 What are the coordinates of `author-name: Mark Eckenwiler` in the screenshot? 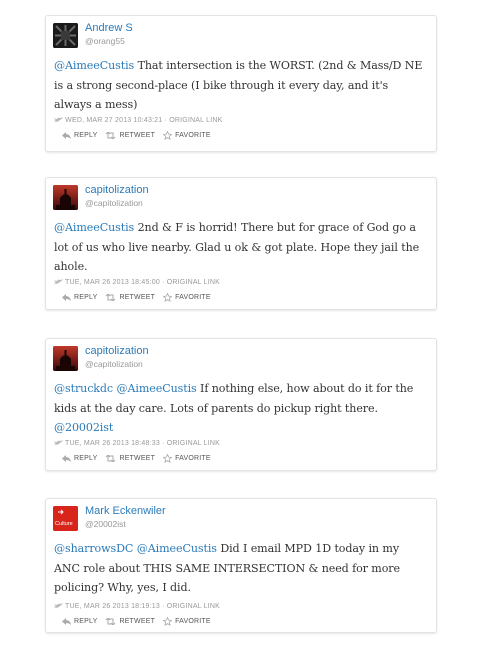 It's located at (125, 511).